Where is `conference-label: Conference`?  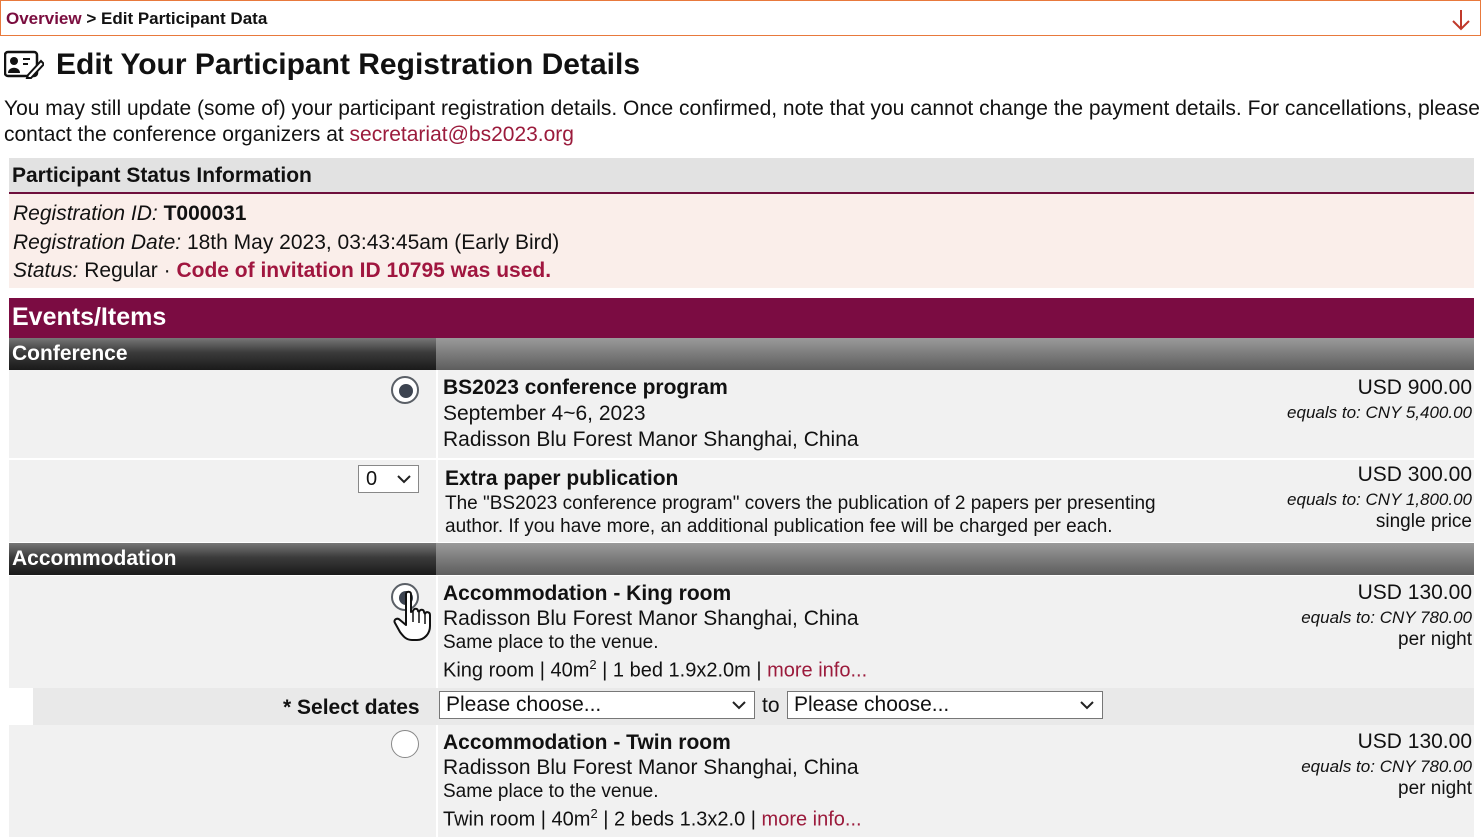 conference-label: Conference is located at coordinates (70, 353).